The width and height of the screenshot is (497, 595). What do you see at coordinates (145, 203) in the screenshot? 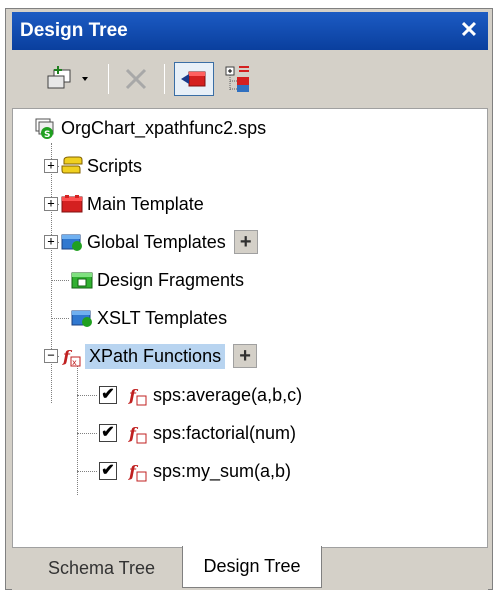
I see `tree-item-label: Main Template` at bounding box center [145, 203].